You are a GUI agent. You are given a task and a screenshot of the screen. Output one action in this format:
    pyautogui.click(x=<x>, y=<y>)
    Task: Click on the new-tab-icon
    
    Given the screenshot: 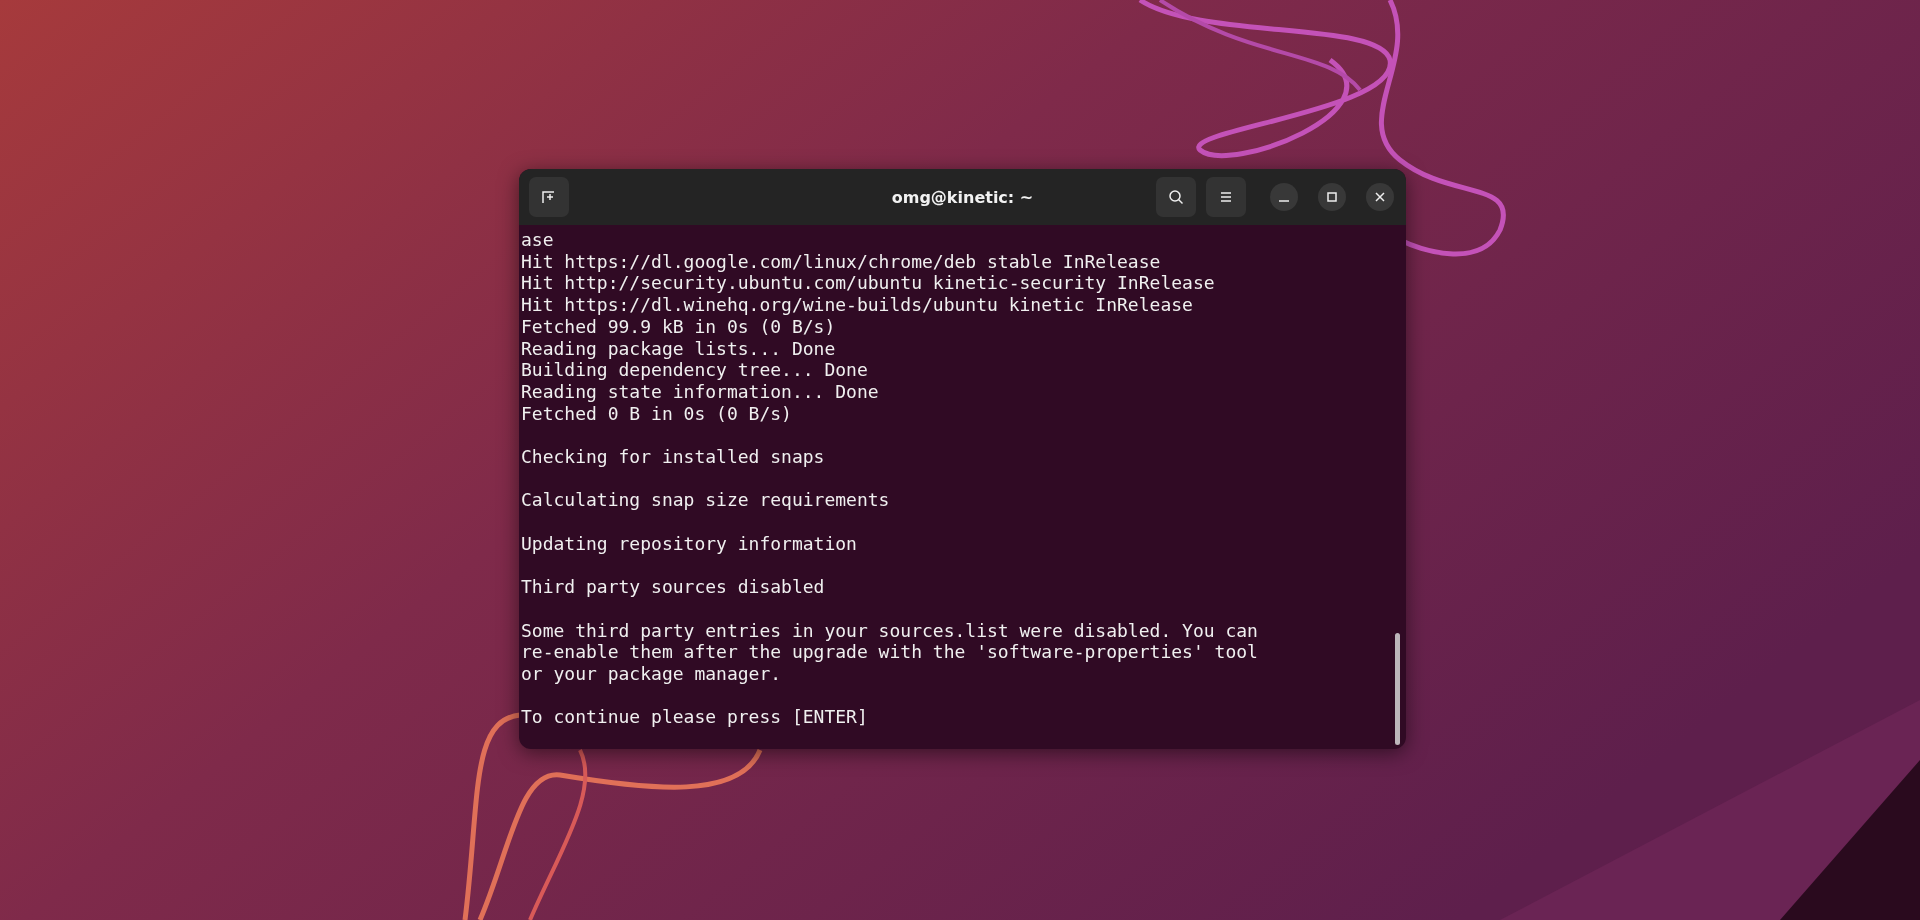 What is the action you would take?
    pyautogui.click(x=549, y=197)
    